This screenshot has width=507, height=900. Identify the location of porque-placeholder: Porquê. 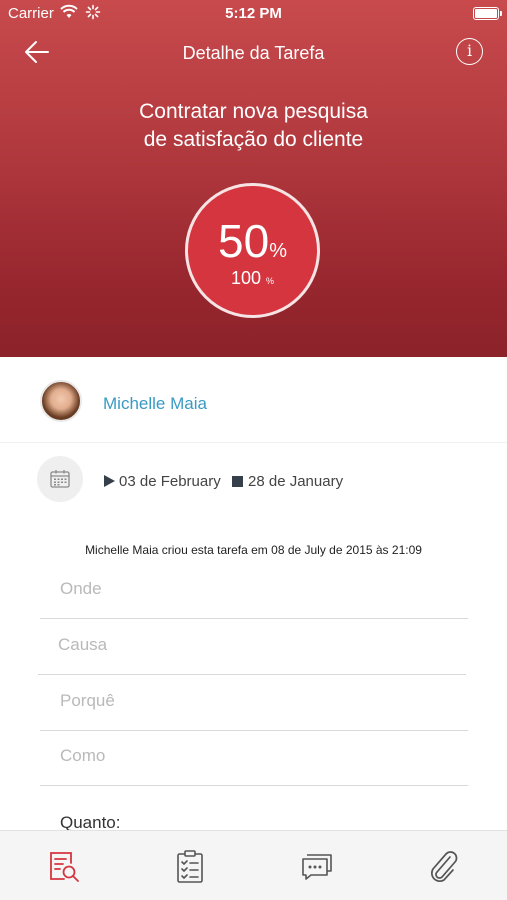
(87, 700).